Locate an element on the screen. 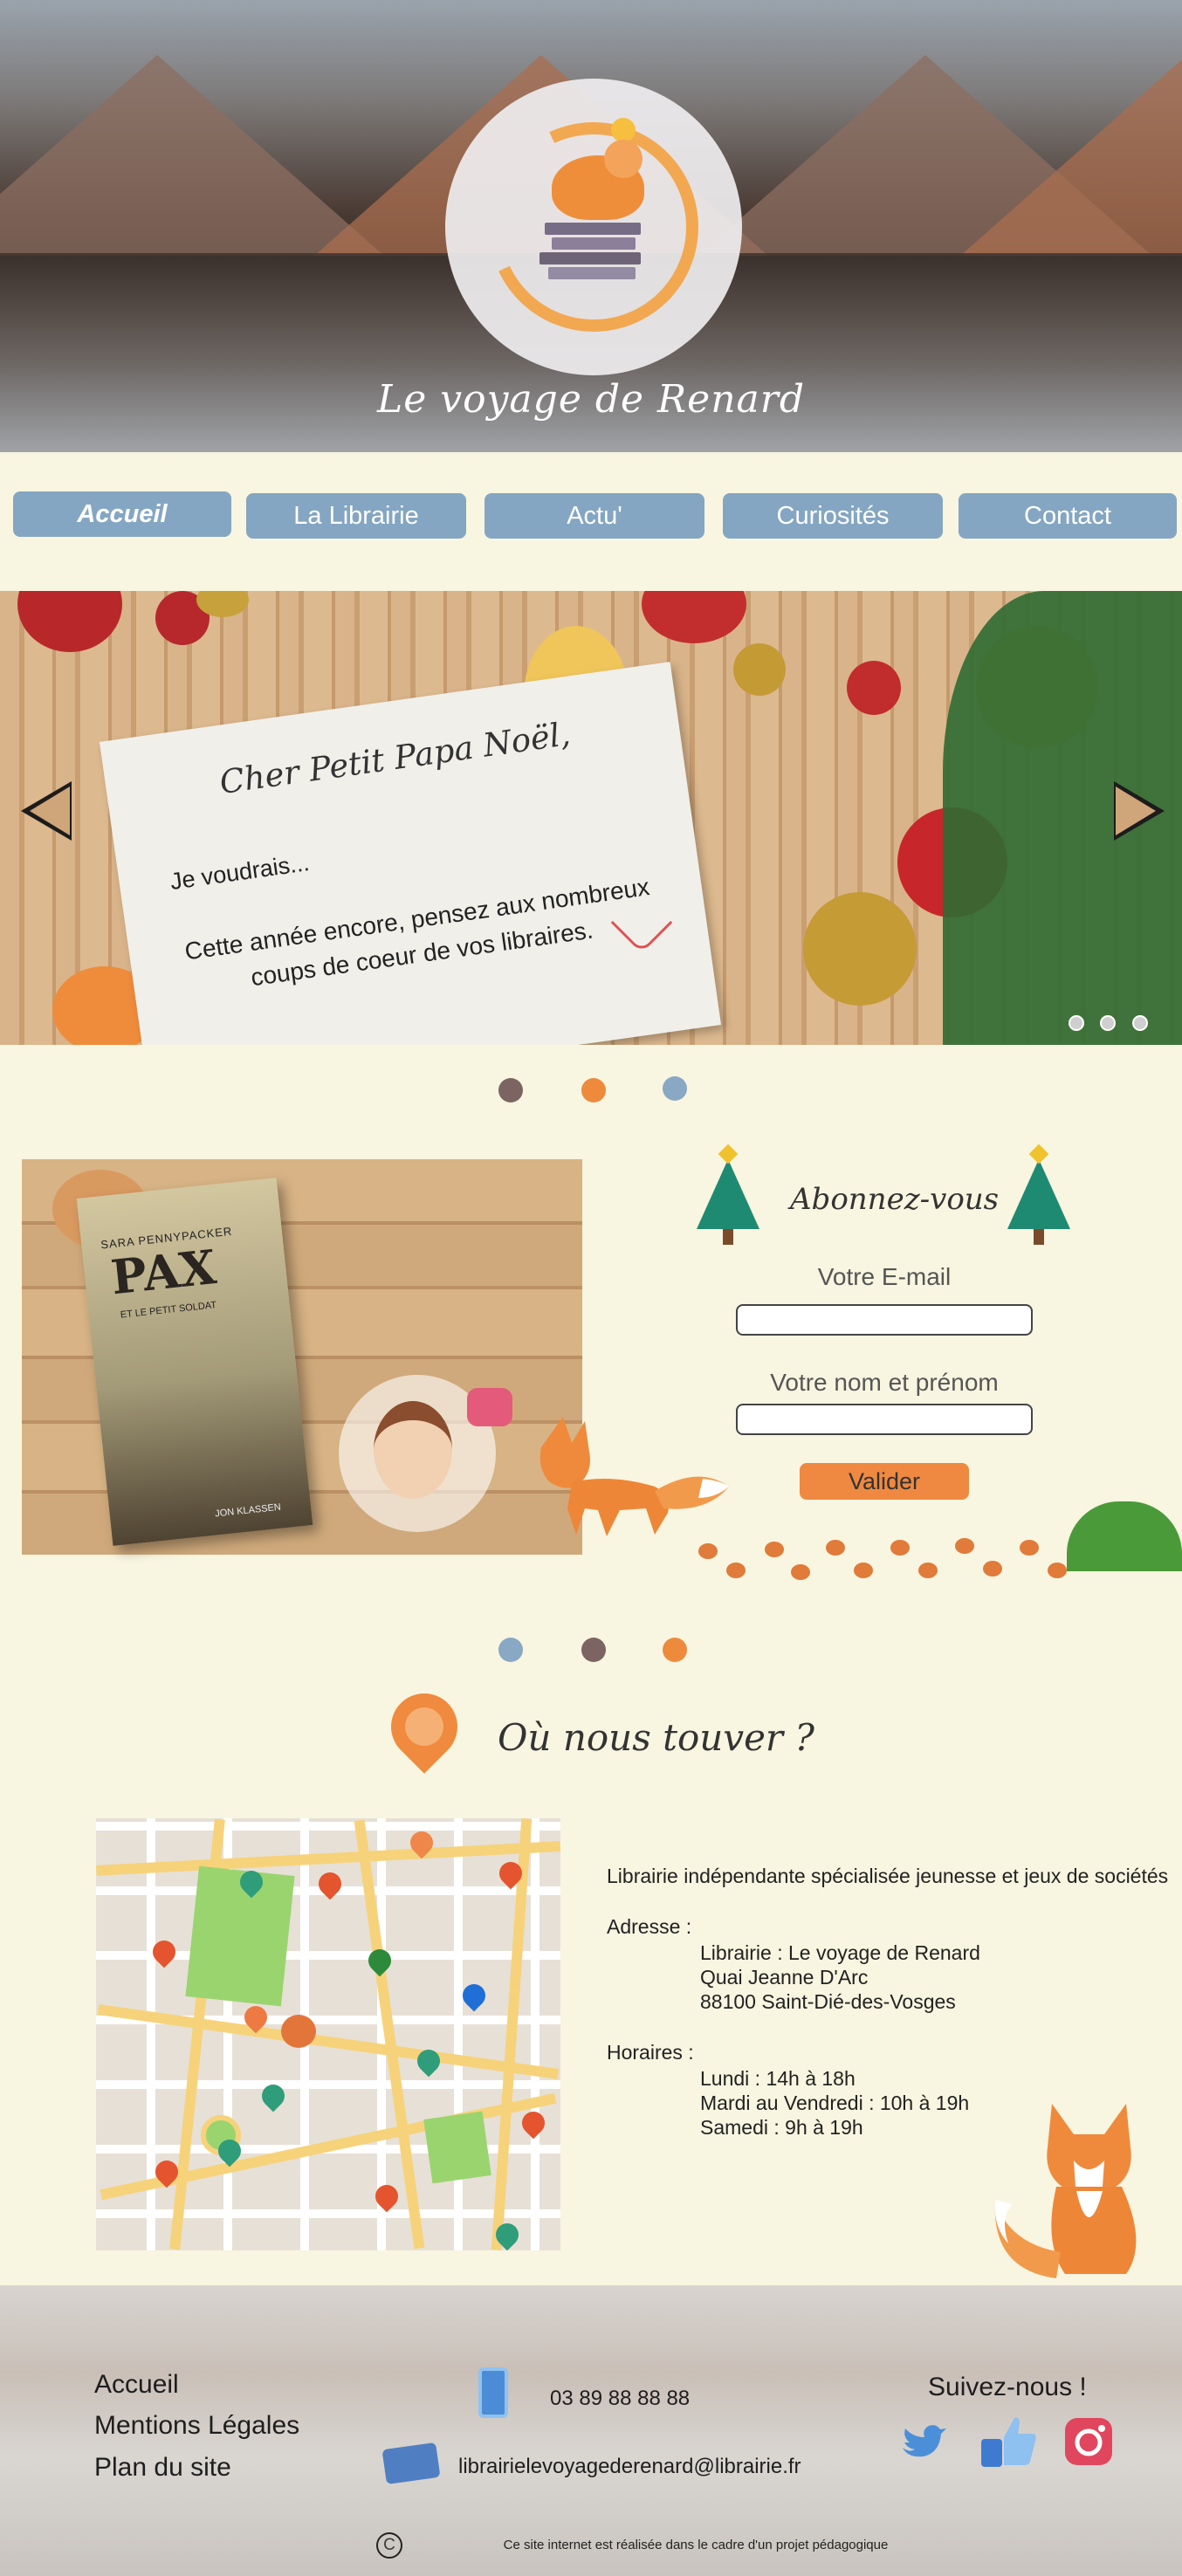 The height and width of the screenshot is (2576, 1182). phone-icon is located at coordinates (493, 2393).